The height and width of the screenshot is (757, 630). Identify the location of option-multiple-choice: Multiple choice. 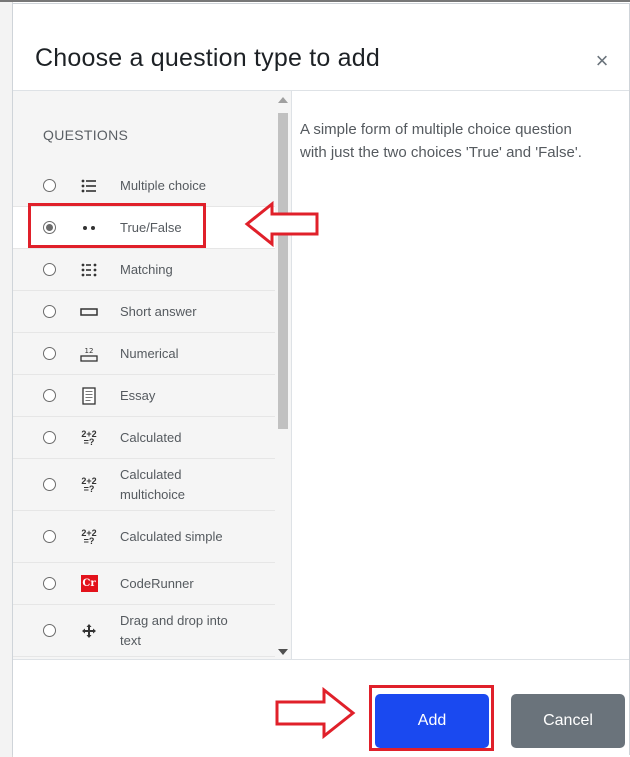
(144, 186).